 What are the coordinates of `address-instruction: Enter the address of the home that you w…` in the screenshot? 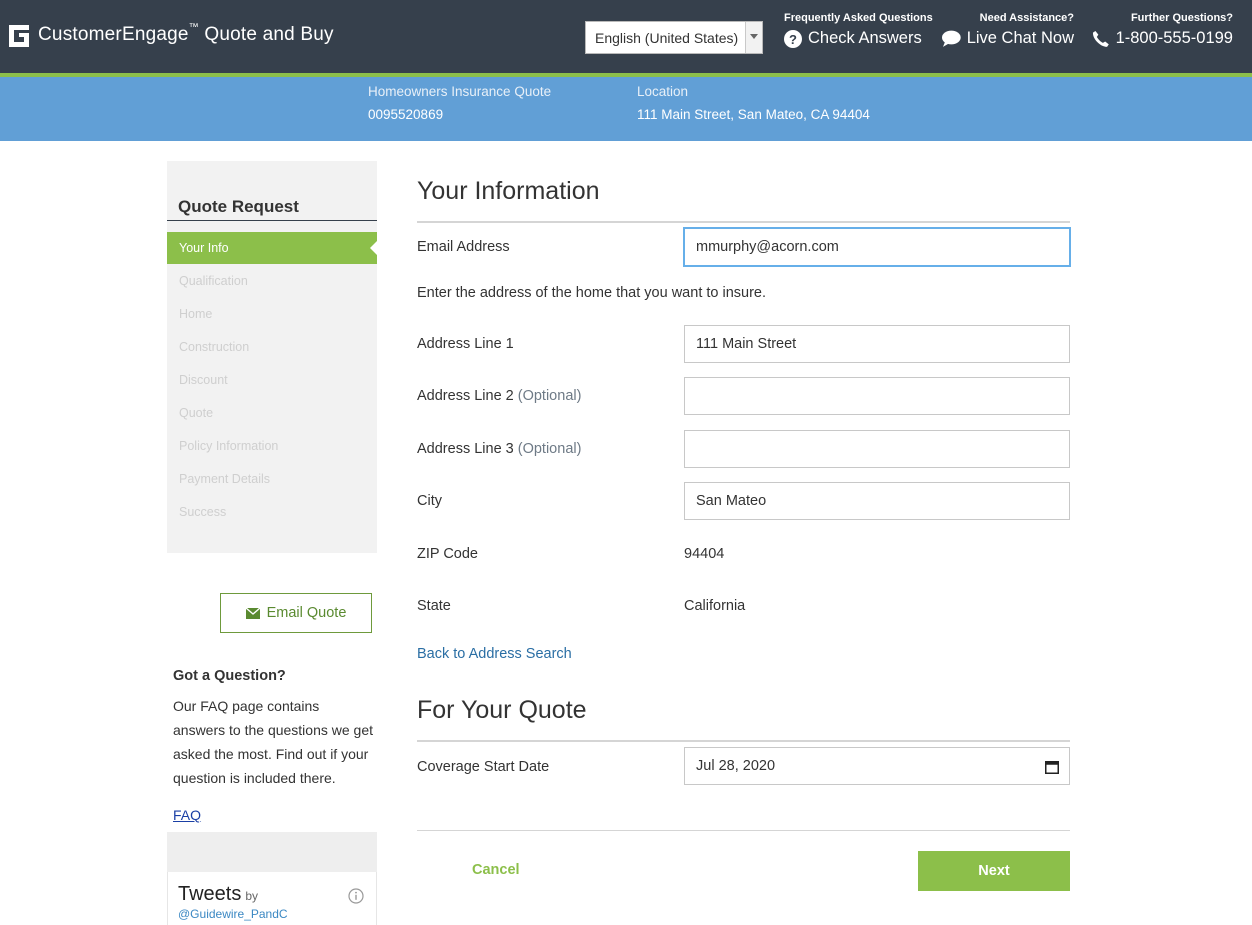 It's located at (592, 293).